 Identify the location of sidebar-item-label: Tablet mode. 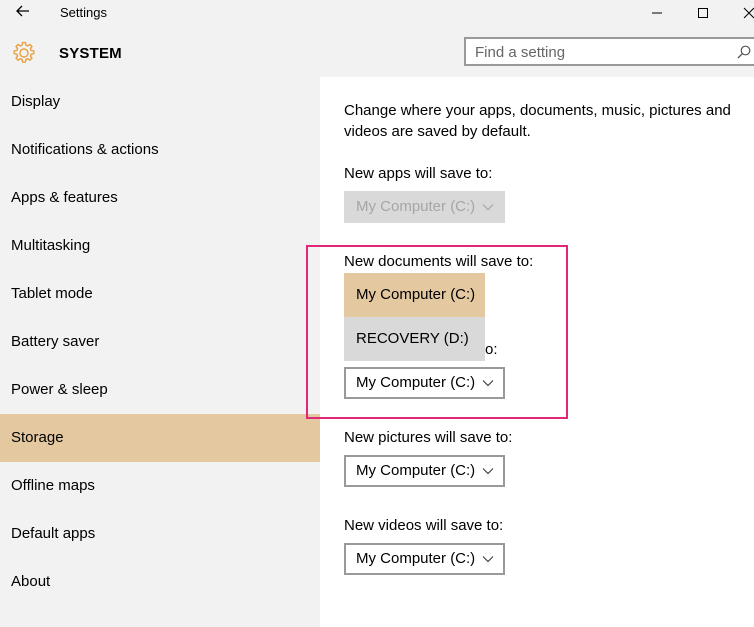
(52, 293).